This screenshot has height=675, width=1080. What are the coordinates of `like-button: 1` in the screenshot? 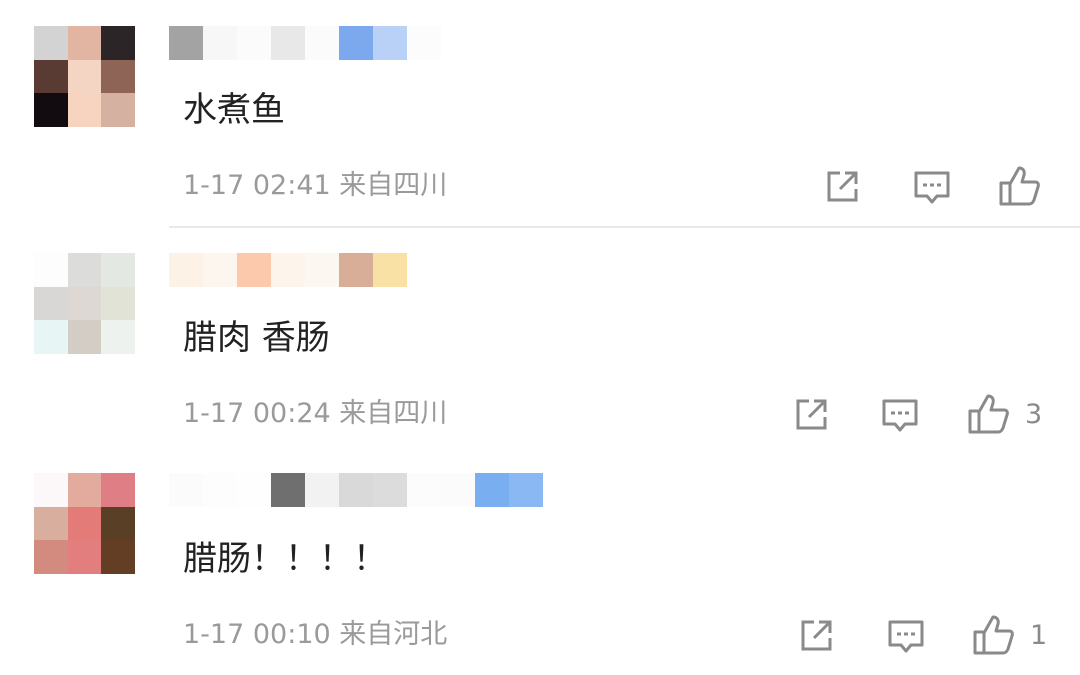 It's located at (1009, 635).